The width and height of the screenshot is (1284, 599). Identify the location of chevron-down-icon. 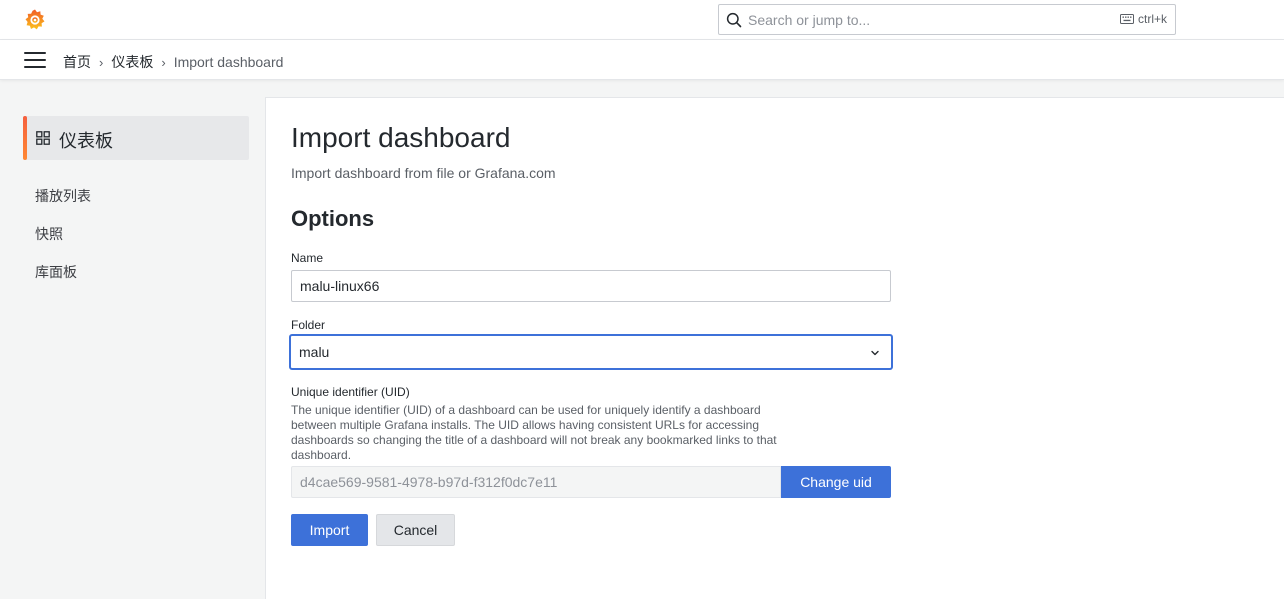
(875, 353).